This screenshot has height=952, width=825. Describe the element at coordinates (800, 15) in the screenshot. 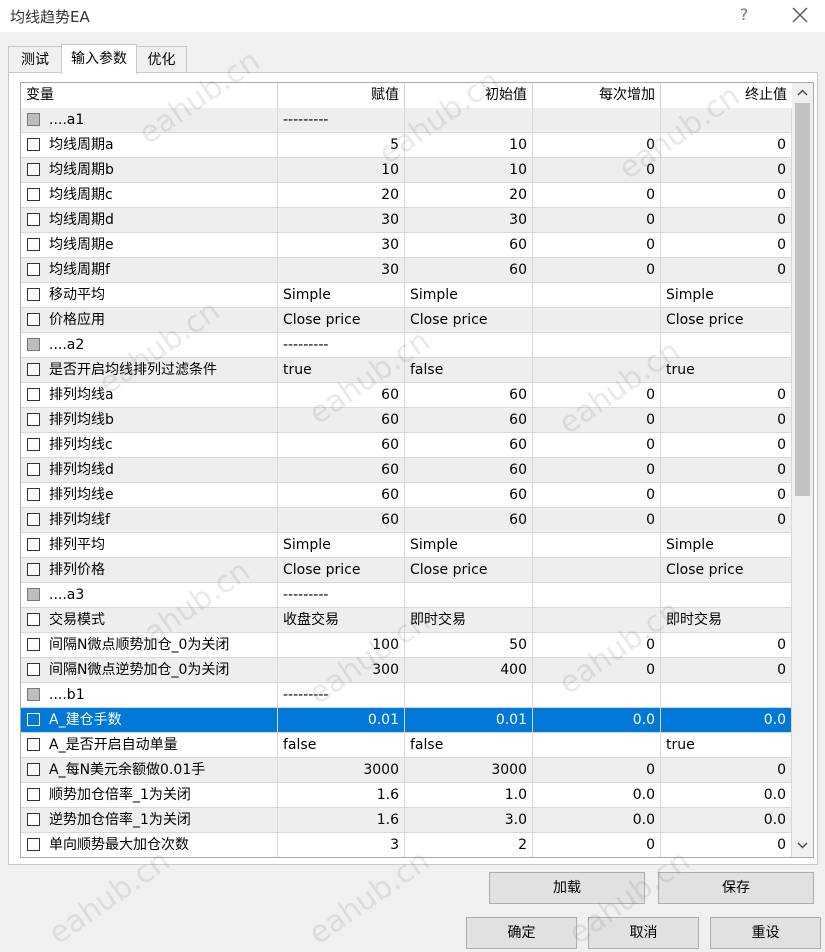

I see `close-icon` at that location.